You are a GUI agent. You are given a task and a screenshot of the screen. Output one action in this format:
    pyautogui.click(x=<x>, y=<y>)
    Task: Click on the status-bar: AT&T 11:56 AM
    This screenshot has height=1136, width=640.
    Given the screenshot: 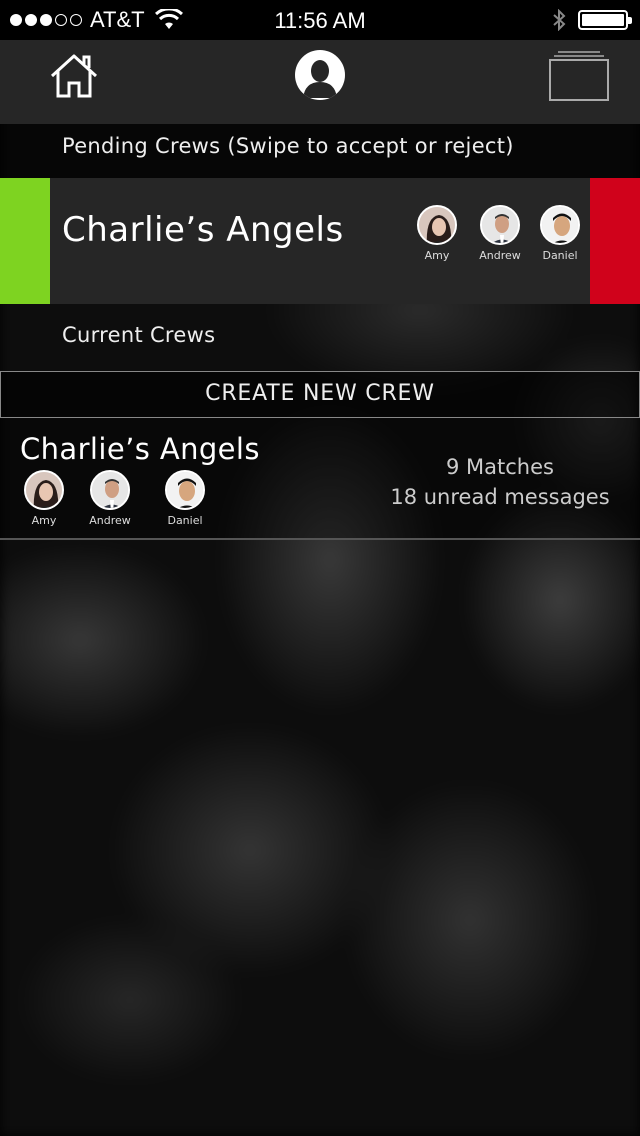 What is the action you would take?
    pyautogui.click(x=320, y=20)
    